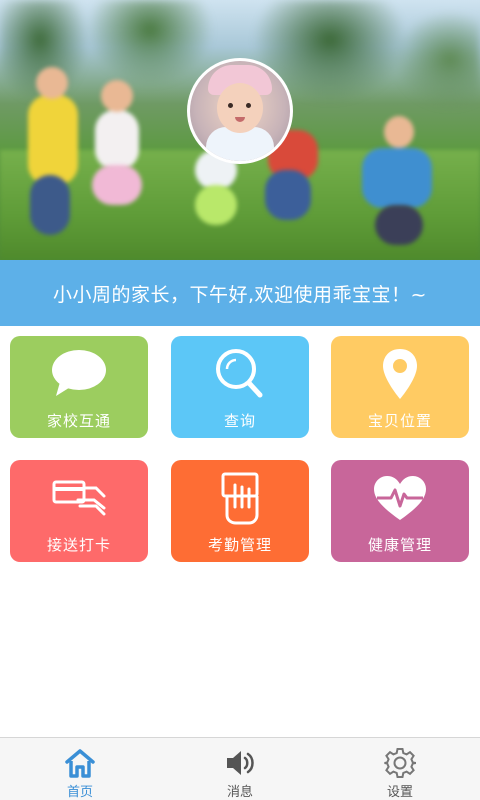  I want to click on tile-label: 家校互通, so click(78, 421).